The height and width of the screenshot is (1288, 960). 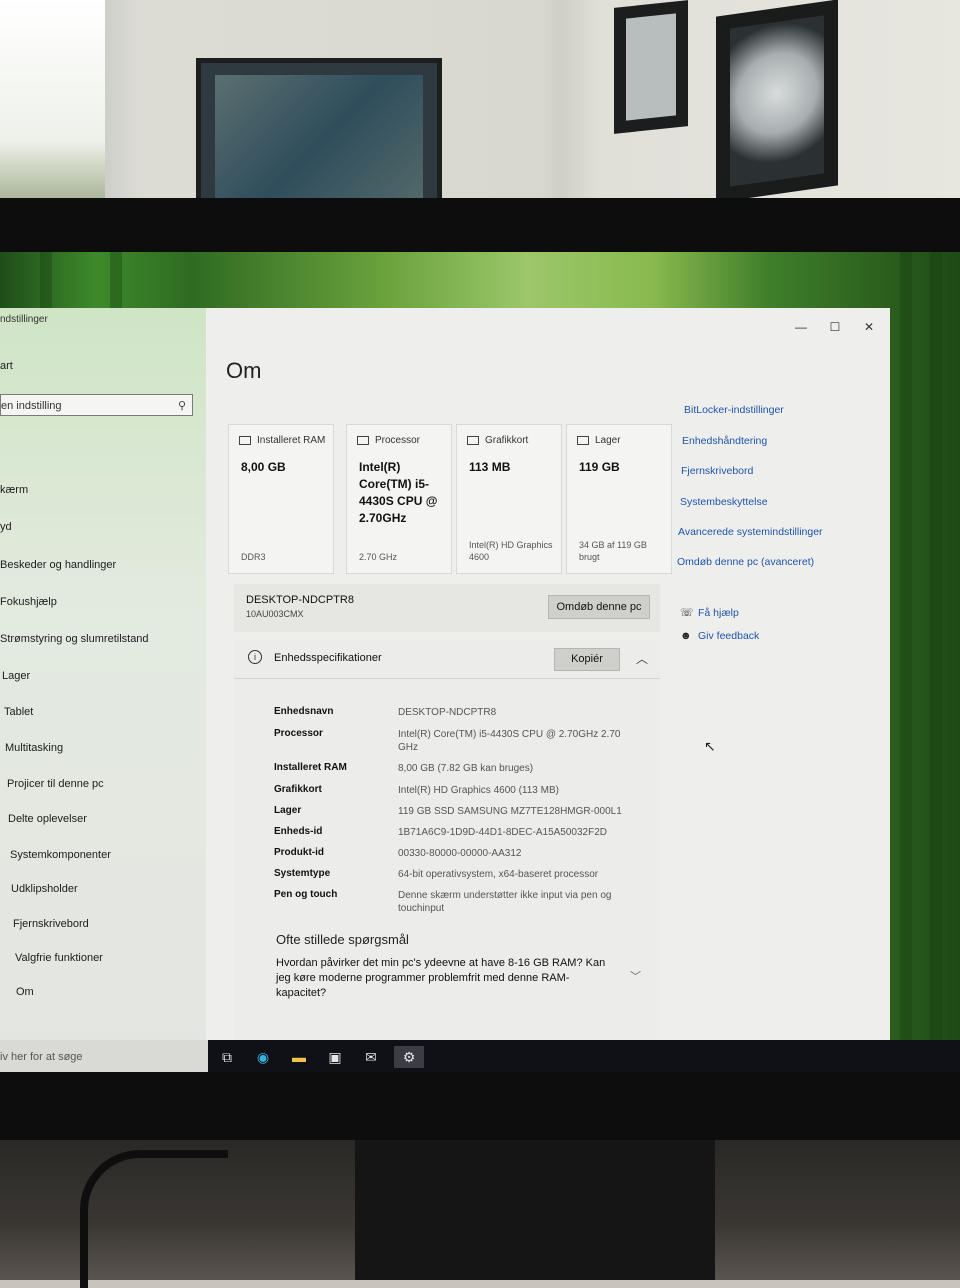 I want to click on get-help-link: ☏ Få hjælp, so click(x=709, y=612).